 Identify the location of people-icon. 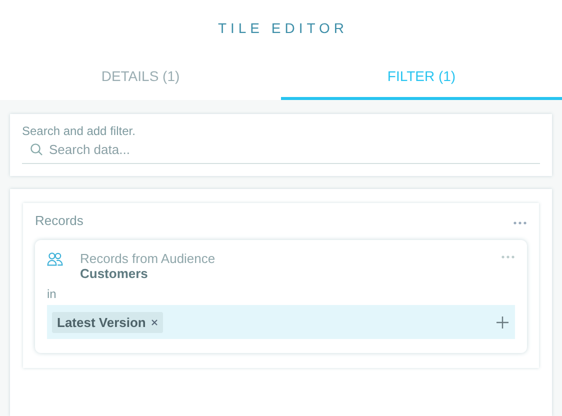
(55, 259).